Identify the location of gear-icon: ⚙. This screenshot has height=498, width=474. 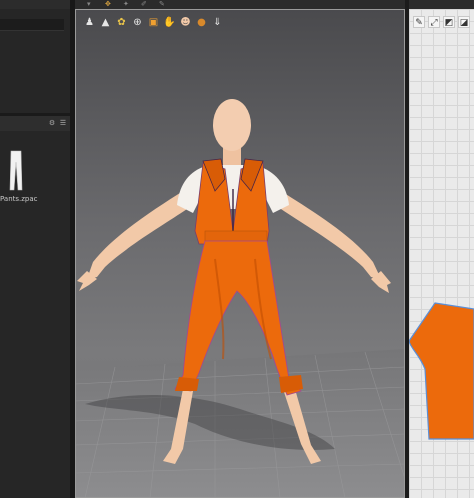
(52, 123).